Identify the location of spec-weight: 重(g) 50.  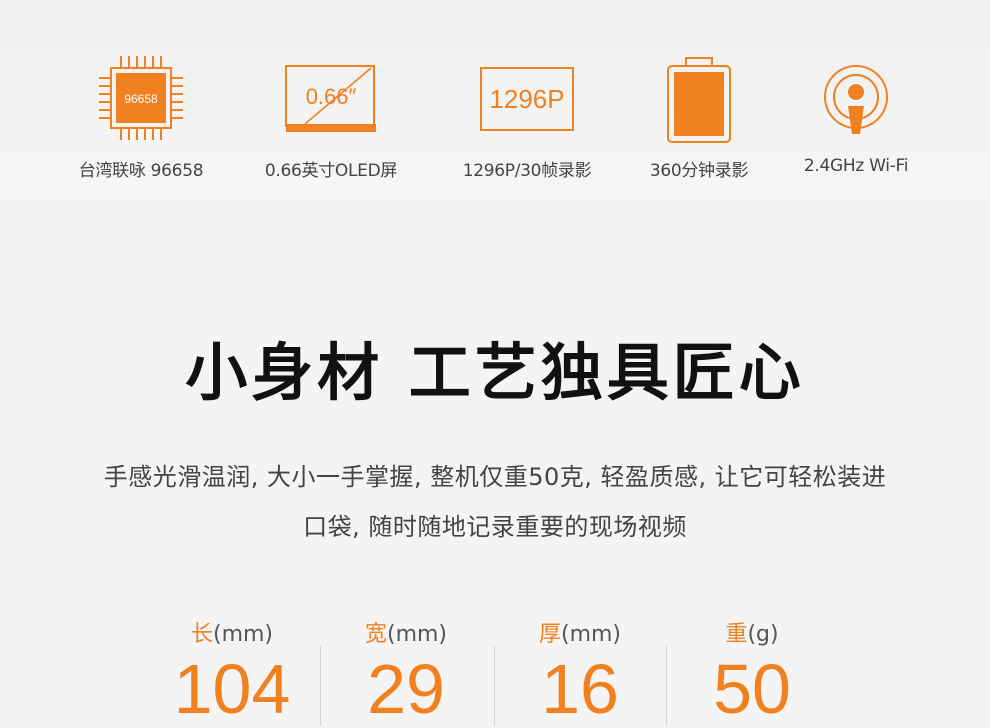
(752, 670).